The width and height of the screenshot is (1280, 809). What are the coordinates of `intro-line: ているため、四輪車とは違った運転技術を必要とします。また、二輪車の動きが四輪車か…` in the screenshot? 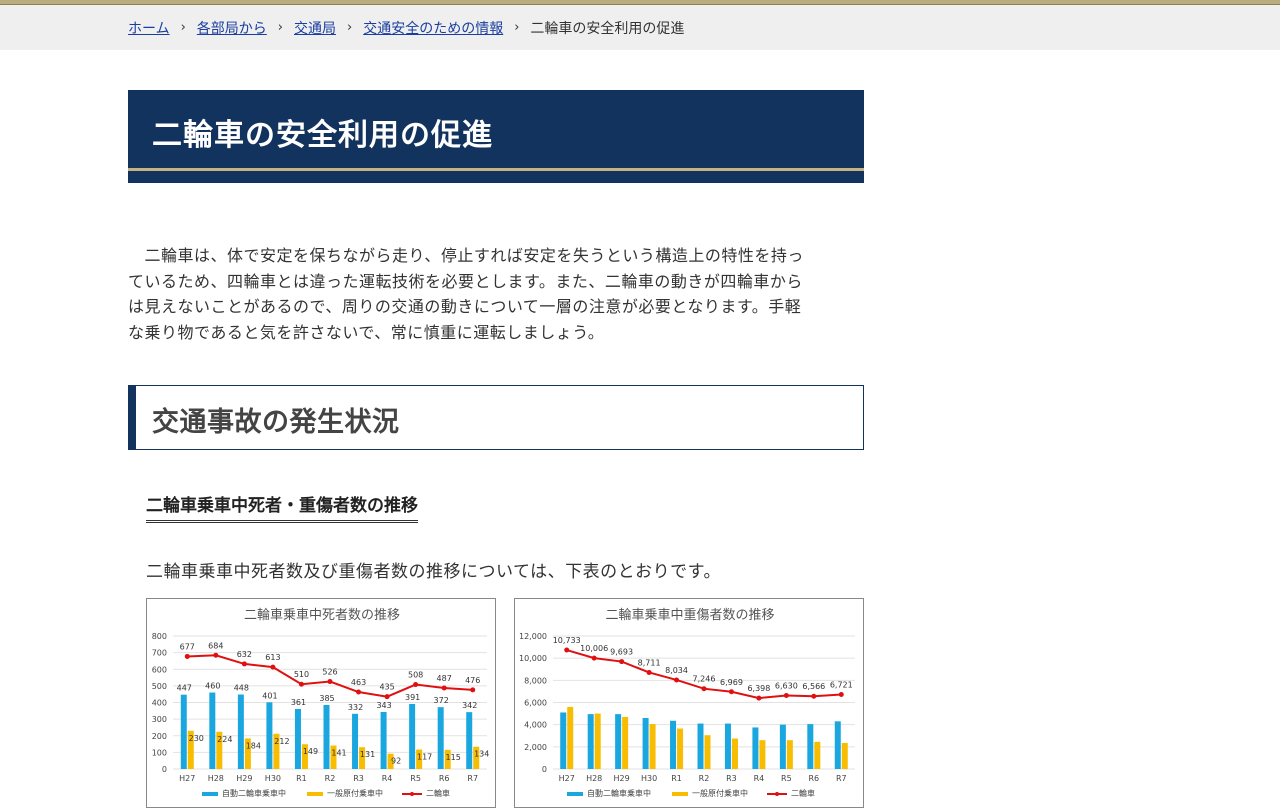 It's located at (465, 281).